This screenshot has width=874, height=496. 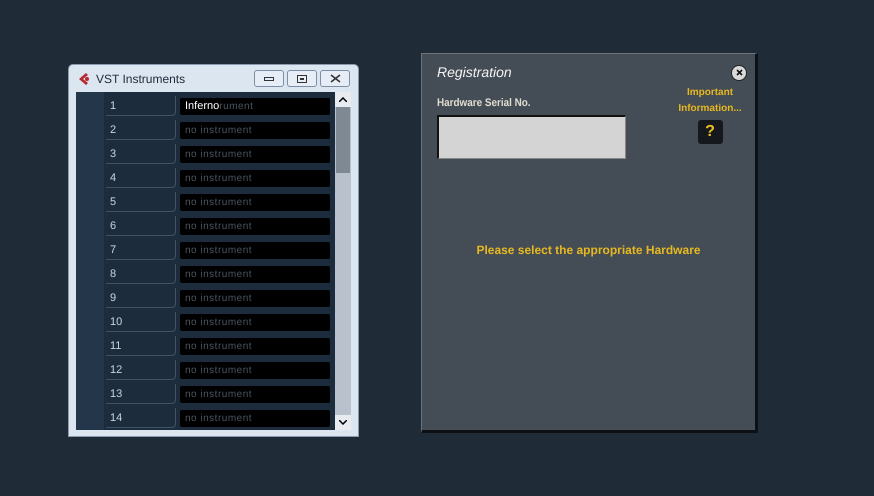 I want to click on hardware-message: Please select the appropriate Hardware, so click(x=588, y=250).